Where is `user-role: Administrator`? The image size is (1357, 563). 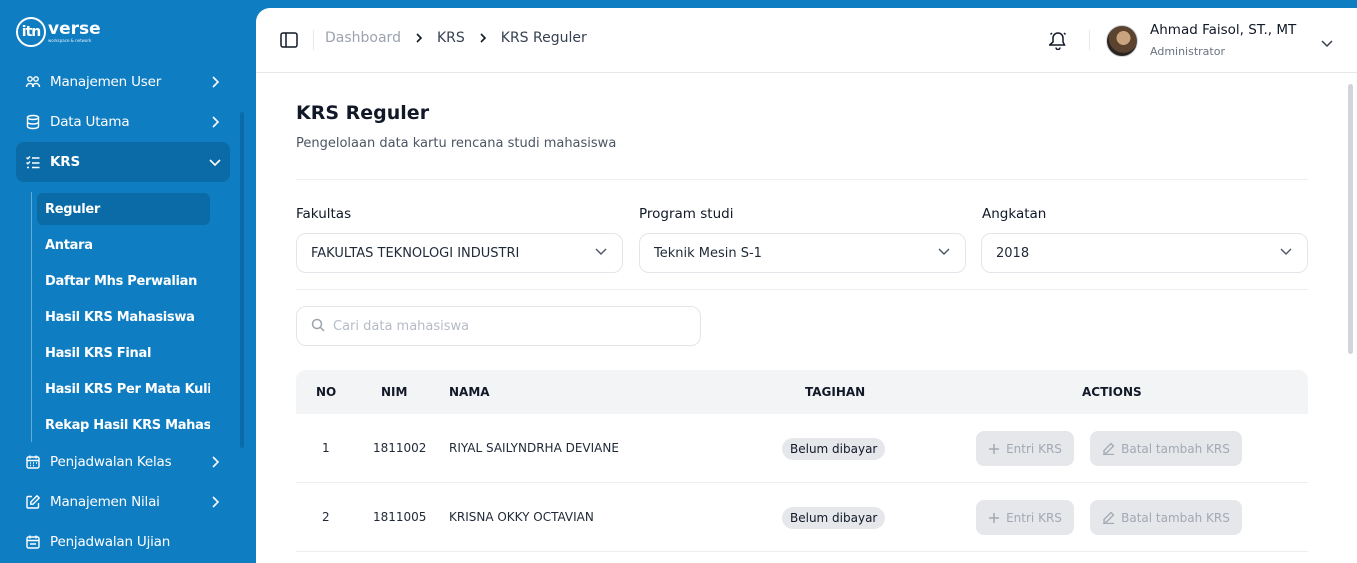 user-role: Administrator is located at coordinates (1187, 51).